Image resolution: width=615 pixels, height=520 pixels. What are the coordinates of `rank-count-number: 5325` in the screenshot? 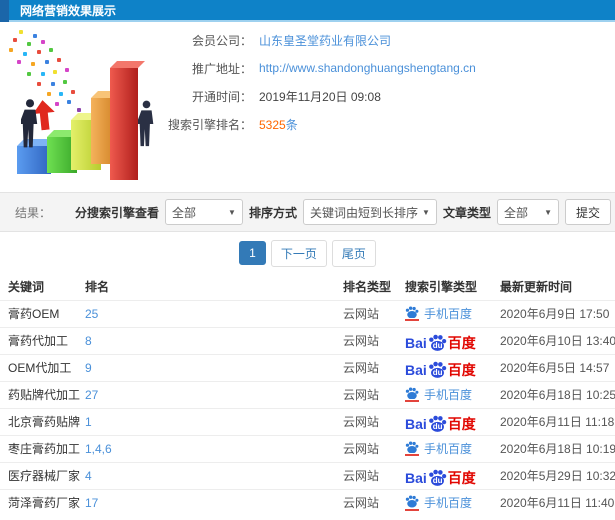 It's located at (272, 124).